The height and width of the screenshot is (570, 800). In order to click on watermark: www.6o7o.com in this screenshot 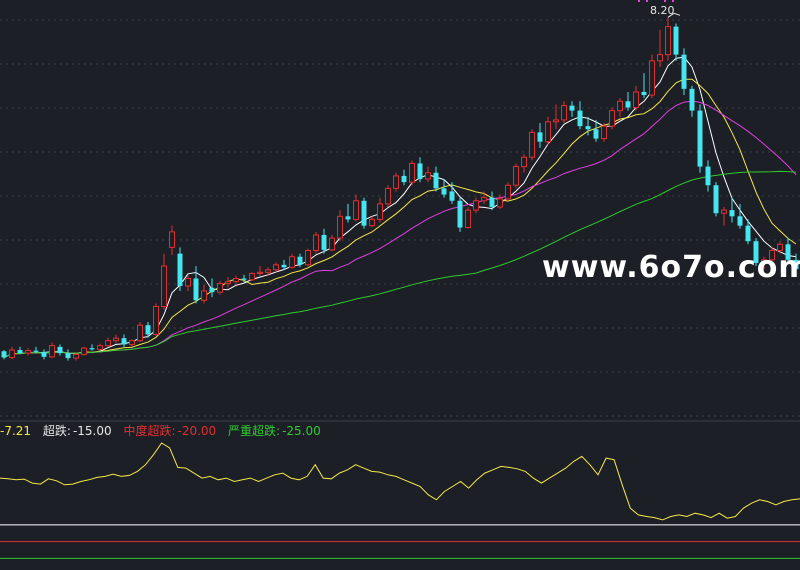, I will do `click(671, 267)`.